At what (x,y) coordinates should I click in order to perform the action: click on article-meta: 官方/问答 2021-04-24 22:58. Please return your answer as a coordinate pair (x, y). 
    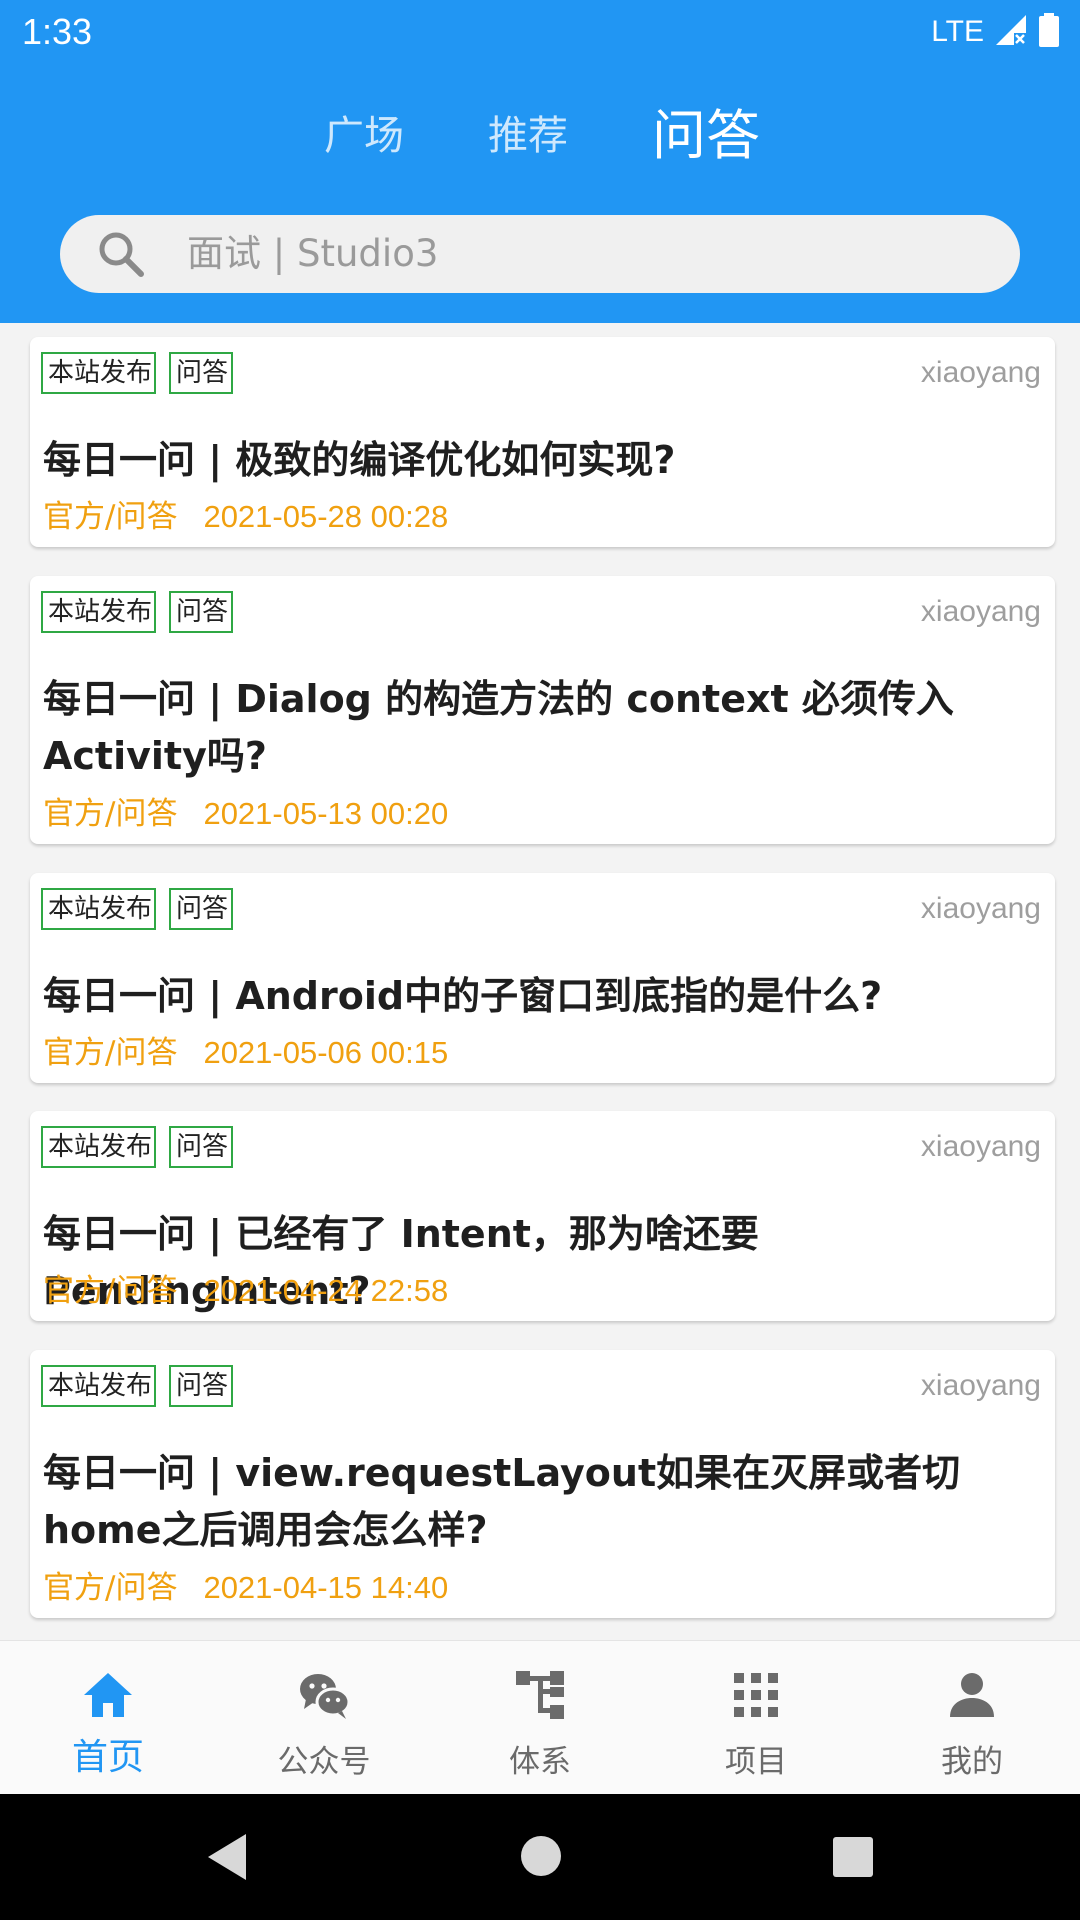
    Looking at the image, I should click on (245, 1291).